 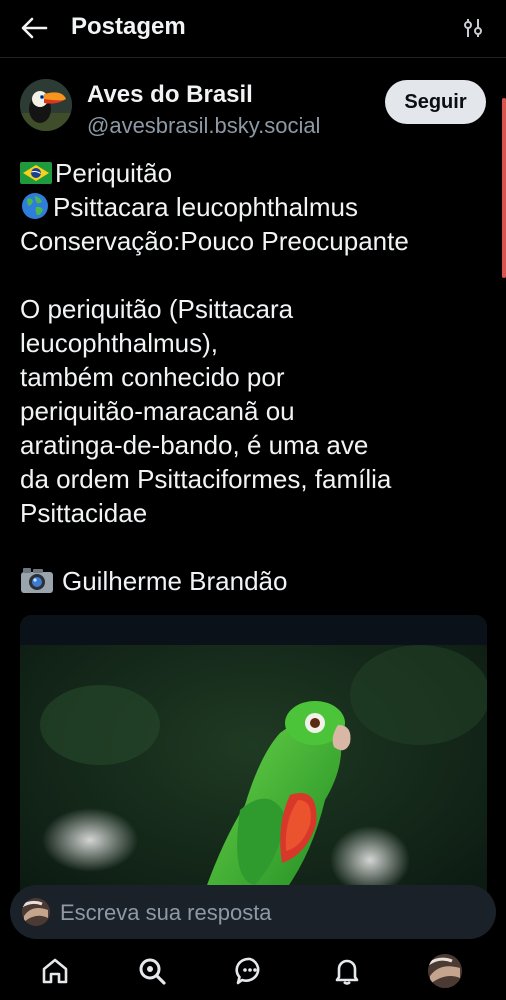 I want to click on top-bar: Postagem, so click(x=253, y=29).